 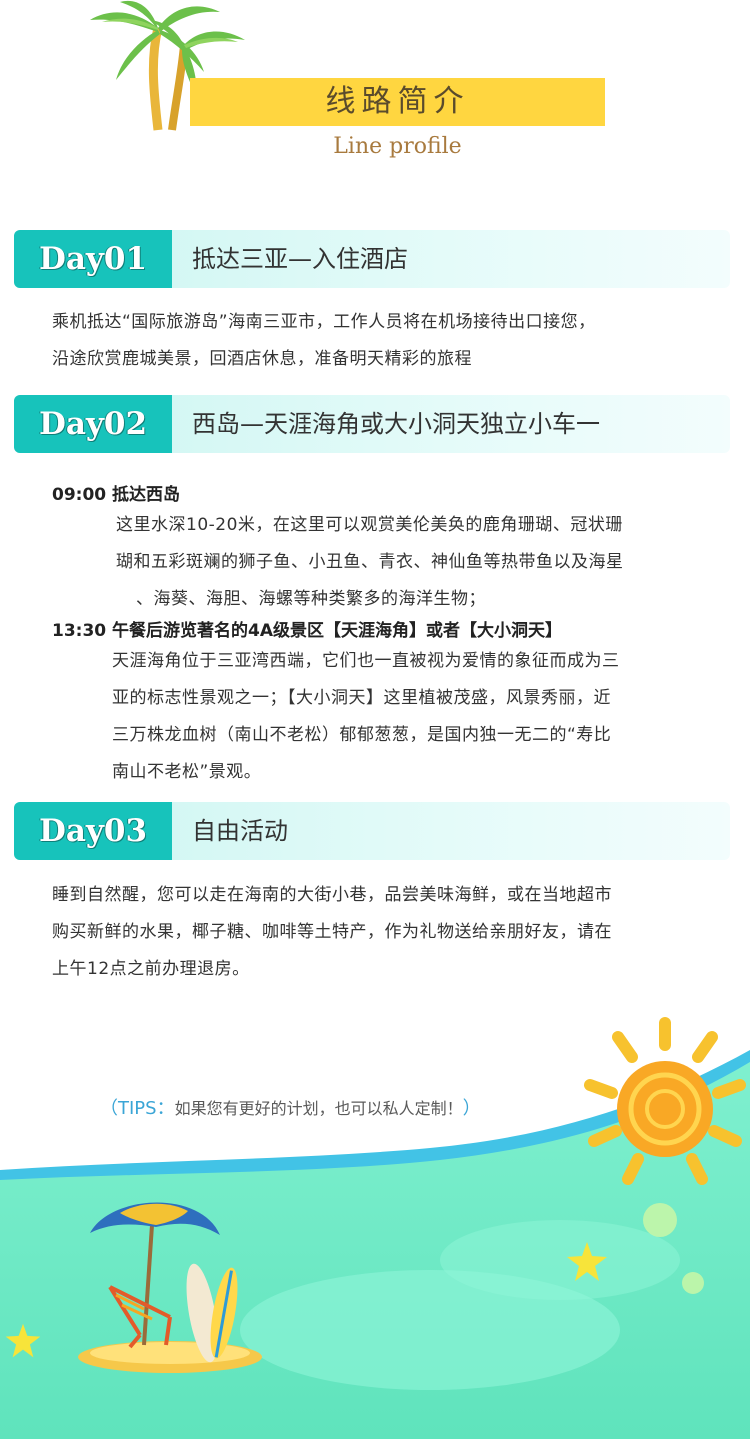 I want to click on text-line: 购买新鲜的水果，椰子糖、咖啡等土特产，作为礼物送给亲朋好友，请在, so click(x=332, y=932).